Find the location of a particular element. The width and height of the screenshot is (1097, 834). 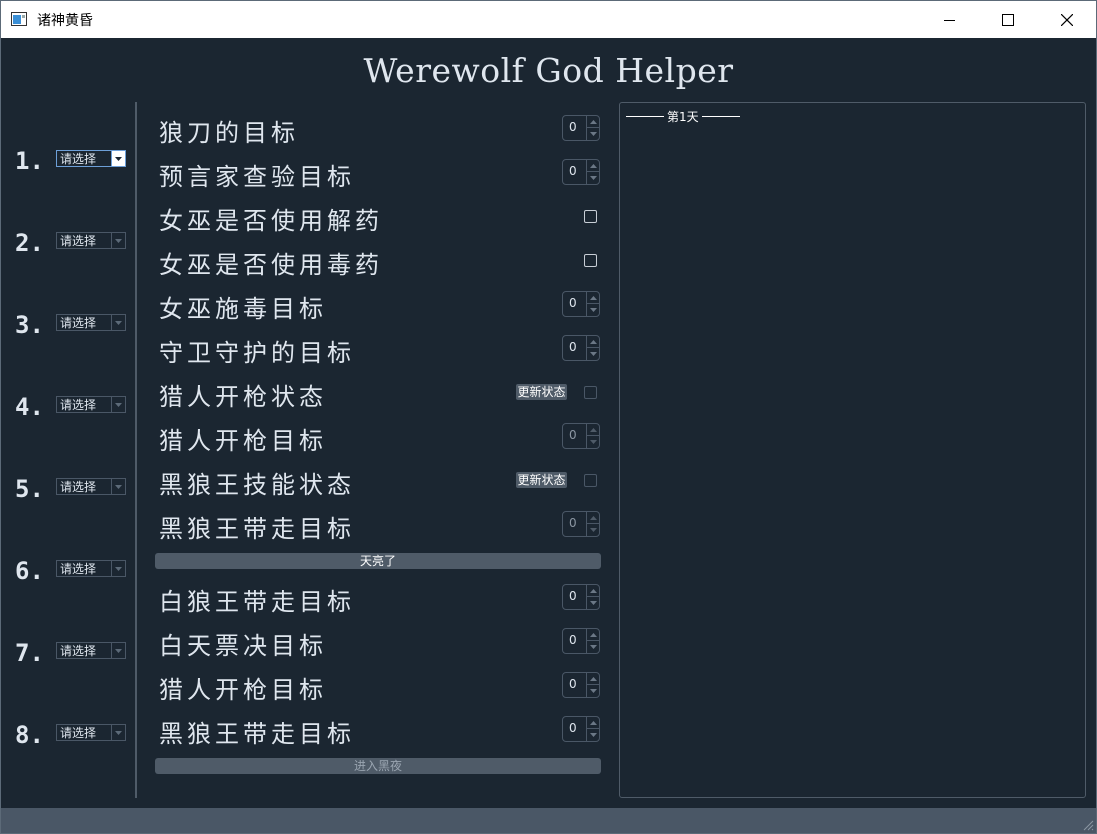

app-icon is located at coordinates (19, 19).